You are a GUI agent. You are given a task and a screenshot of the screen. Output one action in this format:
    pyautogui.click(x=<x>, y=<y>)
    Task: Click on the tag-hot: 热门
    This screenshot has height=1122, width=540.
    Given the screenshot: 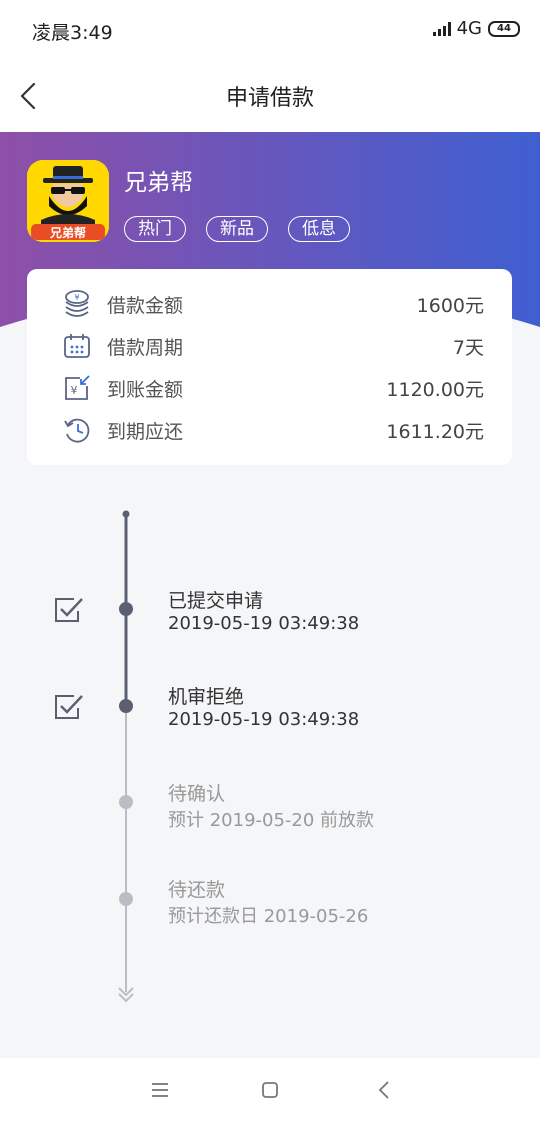 What is the action you would take?
    pyautogui.click(x=155, y=229)
    